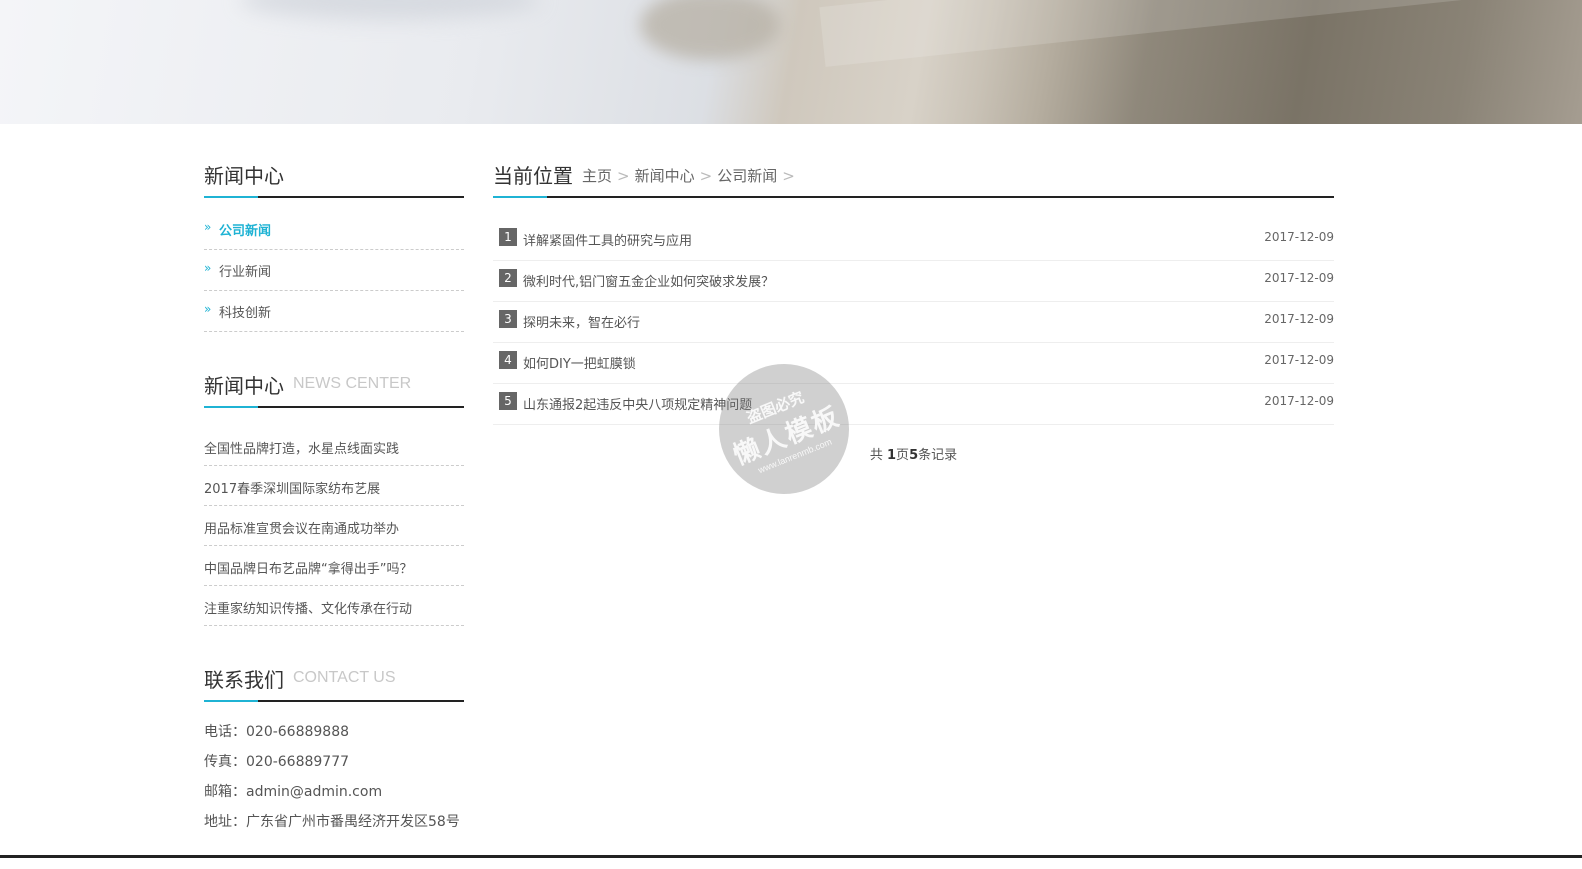 The image size is (1582, 869). What do you see at coordinates (301, 527) in the screenshot?
I see `news-link: 用品标准宣贯会议在南通成功举办` at bounding box center [301, 527].